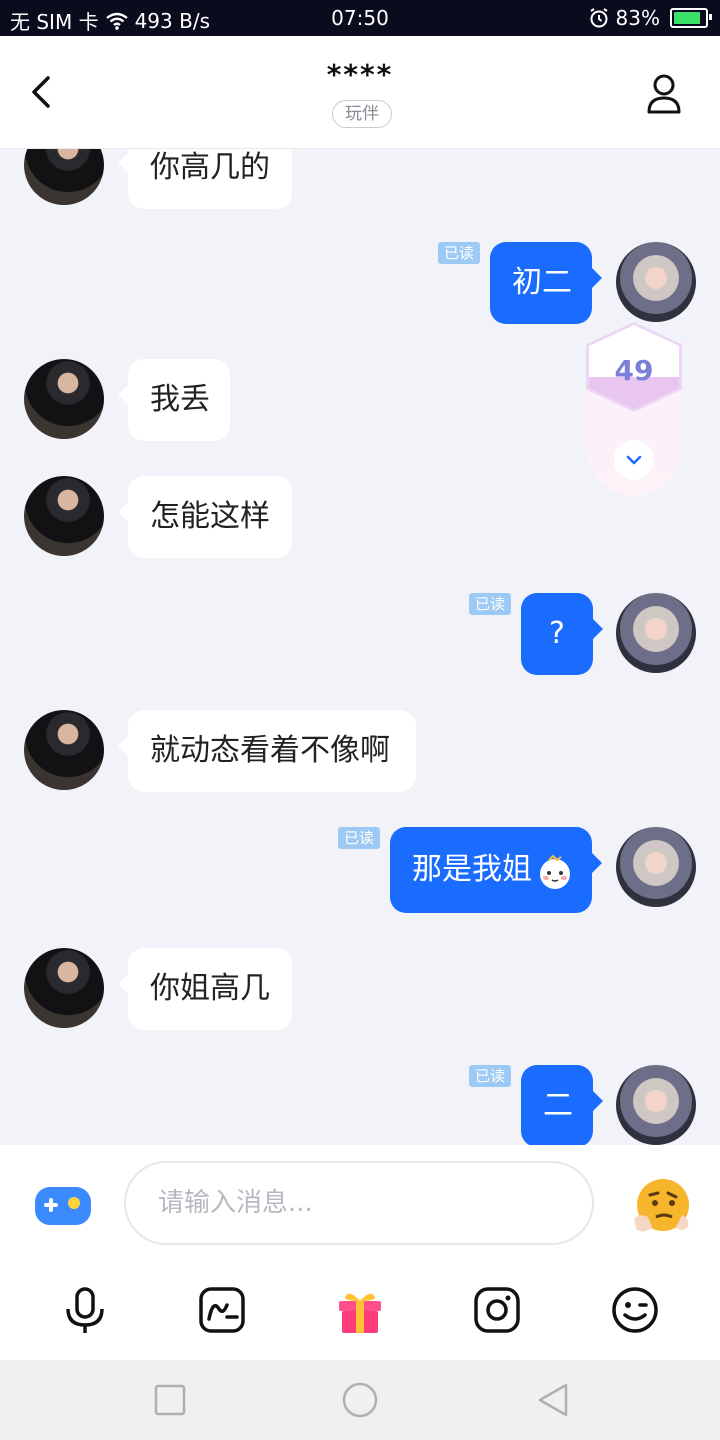 The width and height of the screenshot is (720, 1440). I want to click on message-bubble: 你高几的, so click(205, 179).